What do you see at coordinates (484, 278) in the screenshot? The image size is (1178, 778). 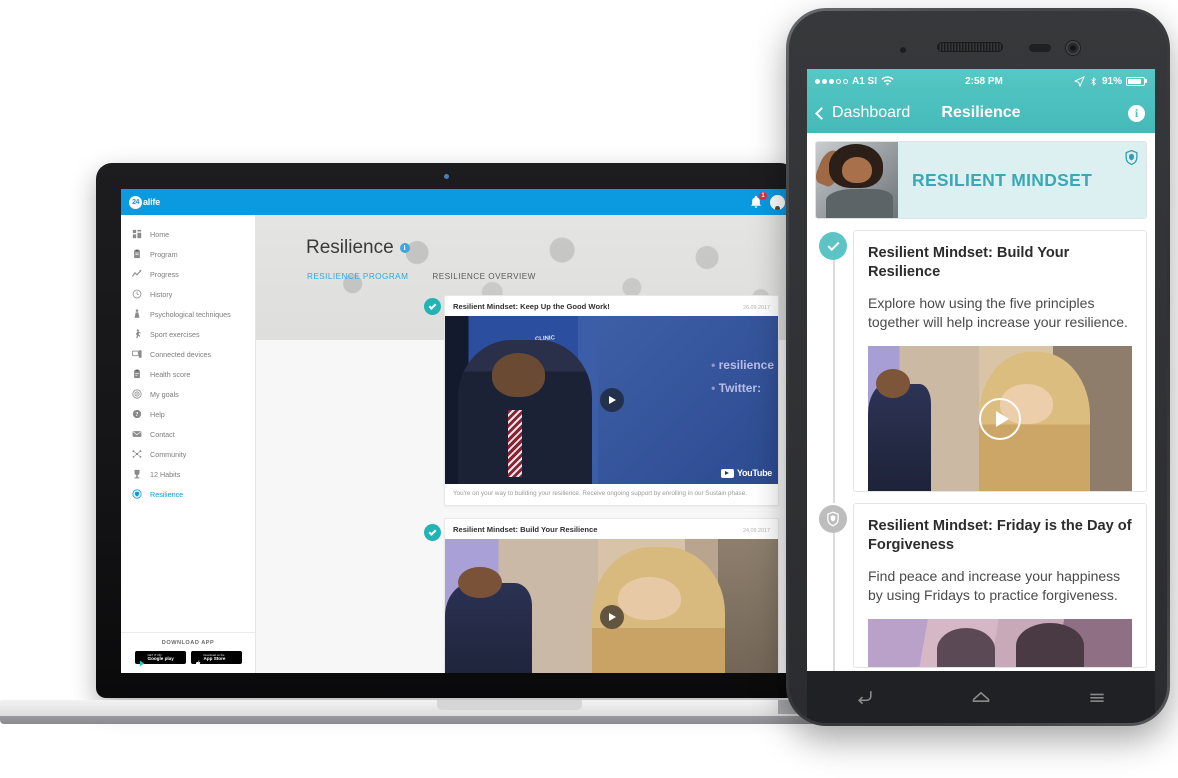 I see `tab-resilience-overview: RESILIENCE OVERVIEW` at bounding box center [484, 278].